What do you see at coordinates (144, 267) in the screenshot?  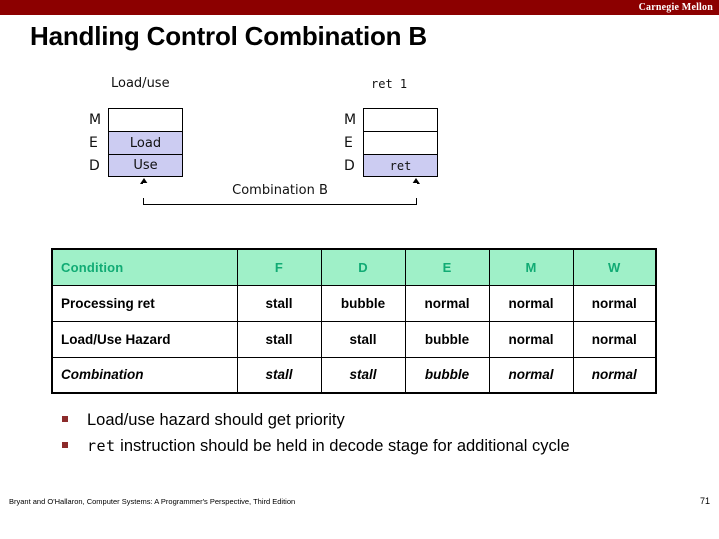 I see `column-header-condition: Condition` at bounding box center [144, 267].